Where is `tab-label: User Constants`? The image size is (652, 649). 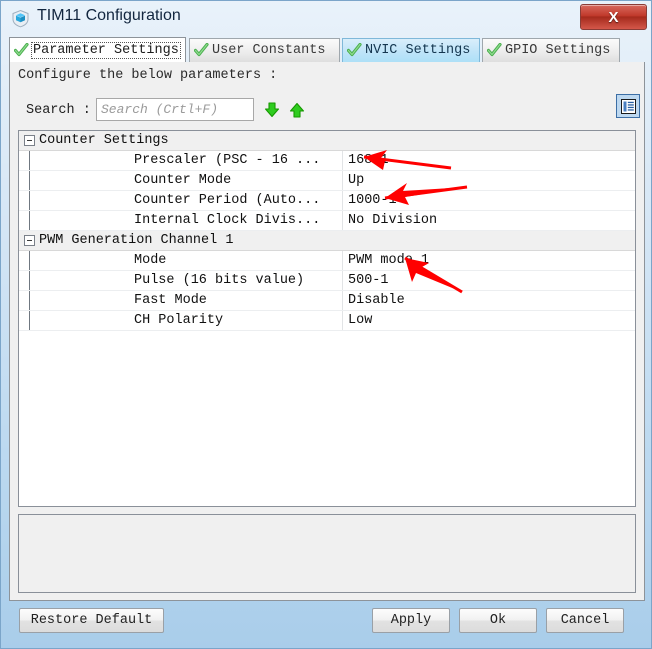 tab-label: User Constants is located at coordinates (269, 50).